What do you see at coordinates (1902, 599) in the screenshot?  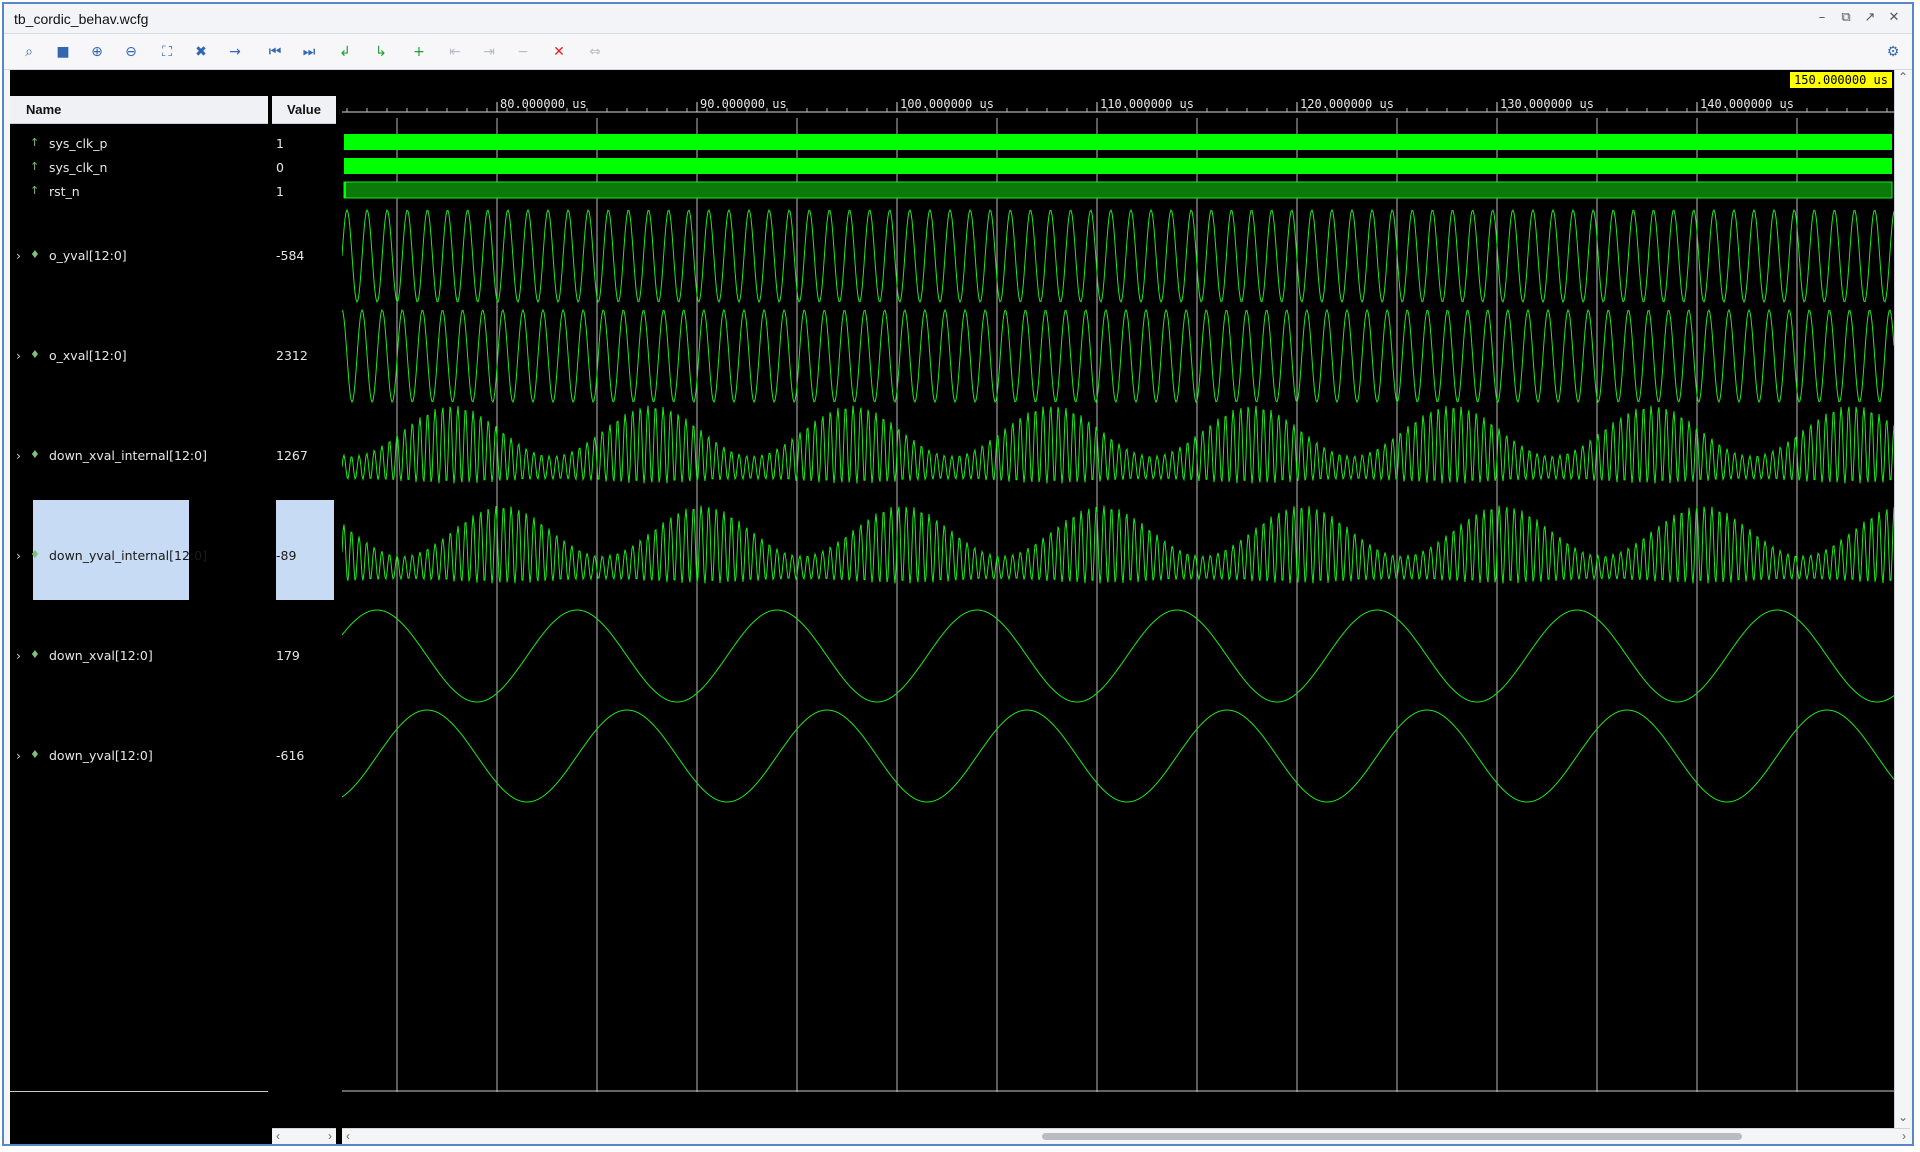 I see `vertical-scrollbar: ⌃ ⌄` at bounding box center [1902, 599].